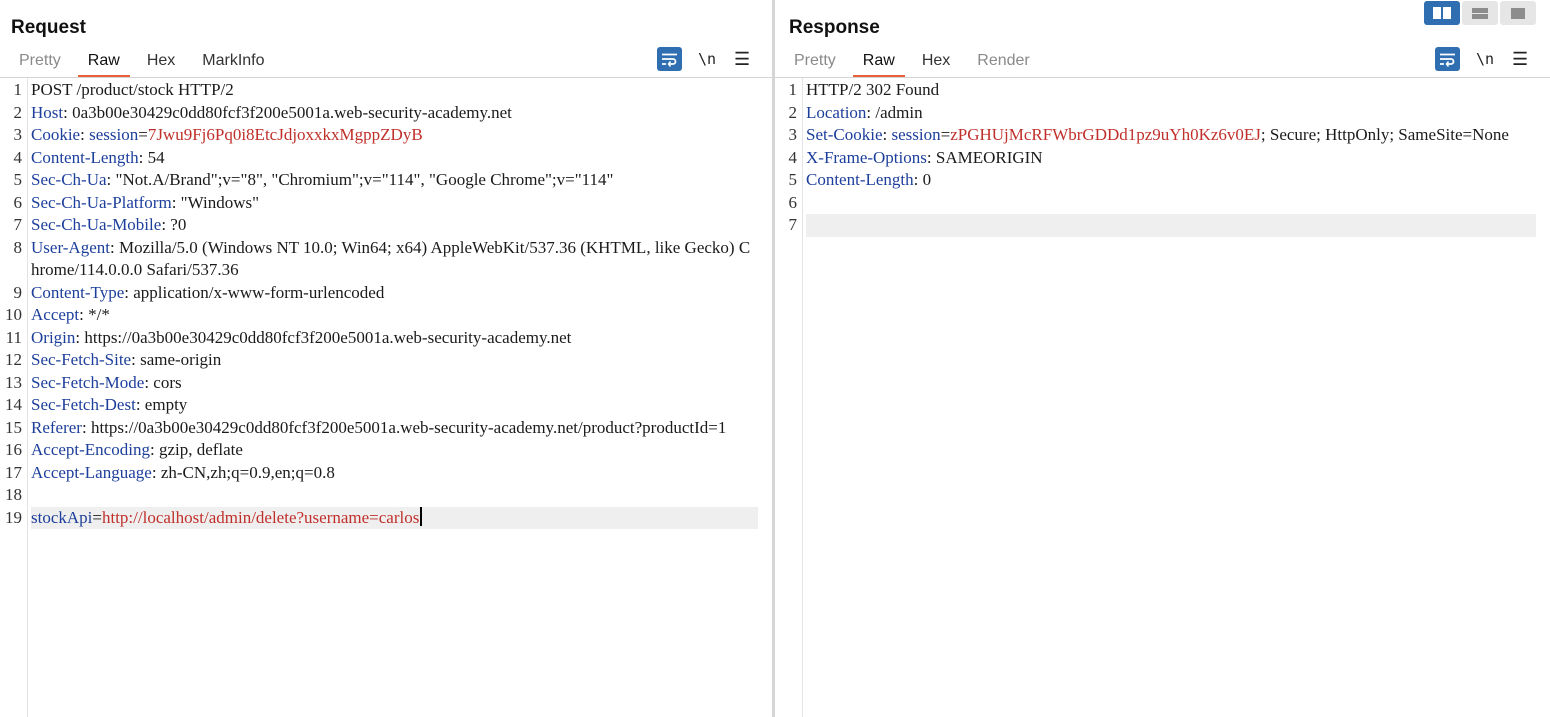 This screenshot has width=1550, height=717. What do you see at coordinates (53, 337) in the screenshot?
I see `header-name: Origin` at bounding box center [53, 337].